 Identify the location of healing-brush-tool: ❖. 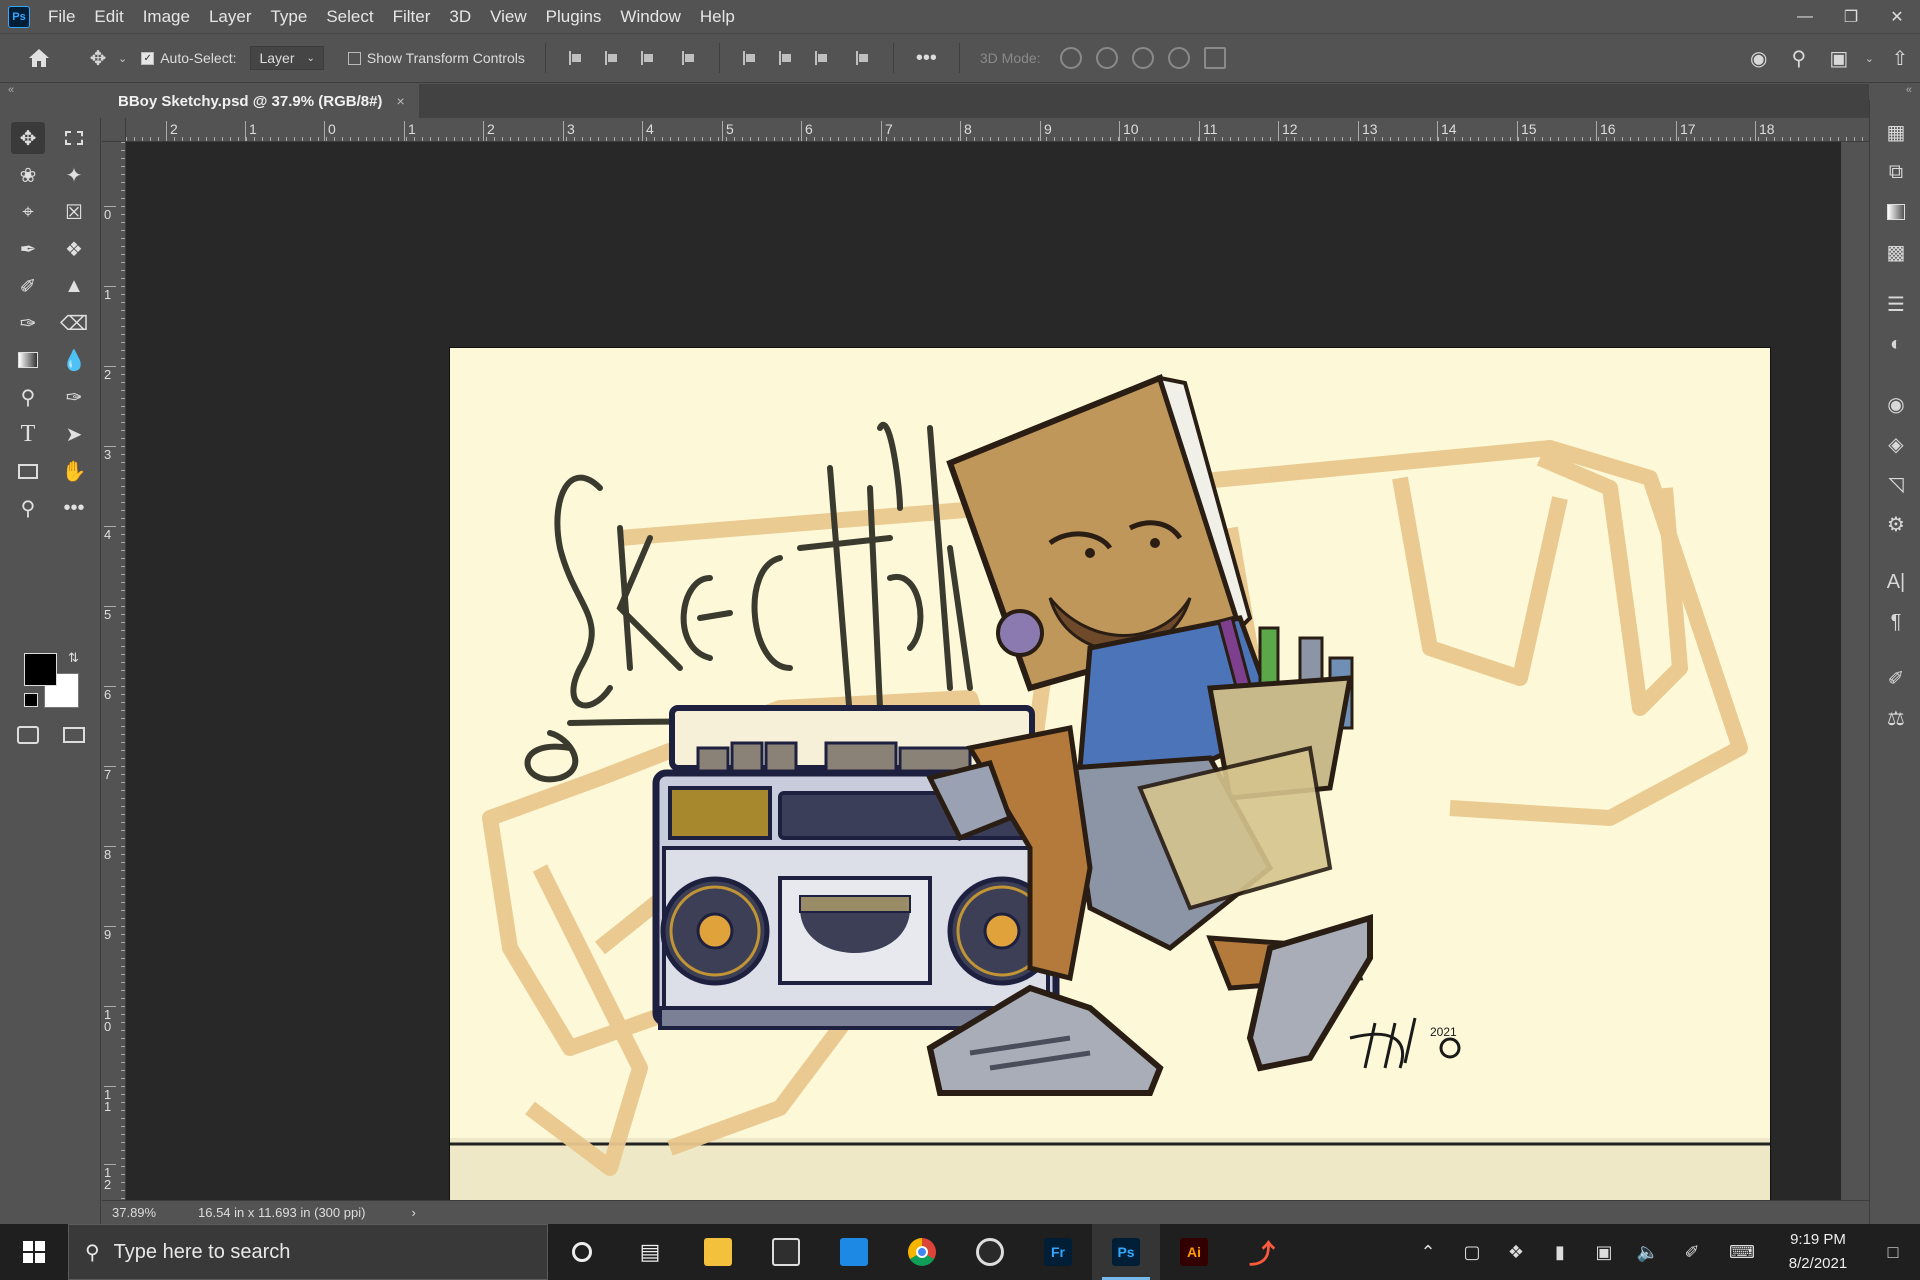
(74, 249).